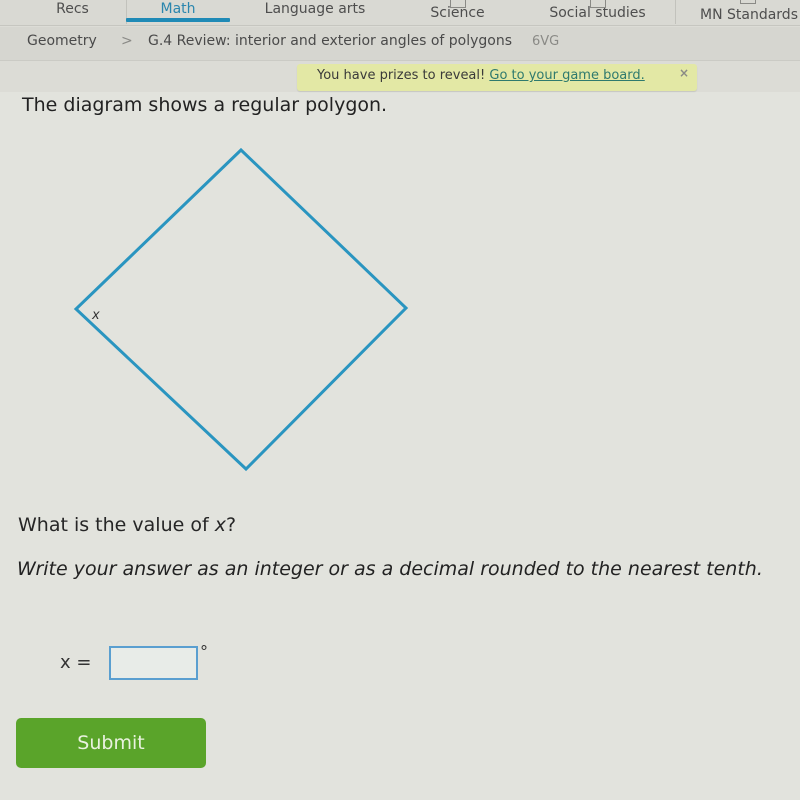  I want to click on science-icon, so click(457, 4).